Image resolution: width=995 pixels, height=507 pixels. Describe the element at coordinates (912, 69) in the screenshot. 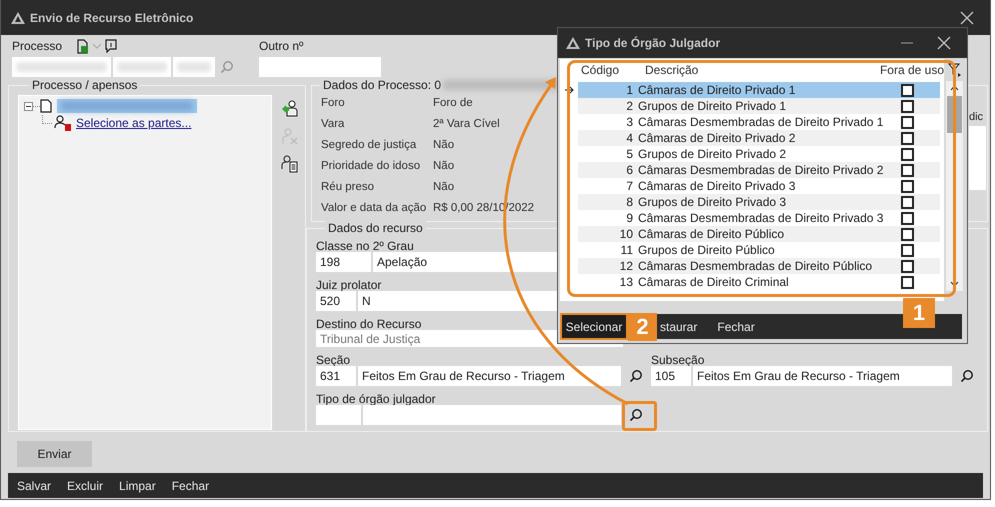

I see `column-header: Fora de uso` at that location.